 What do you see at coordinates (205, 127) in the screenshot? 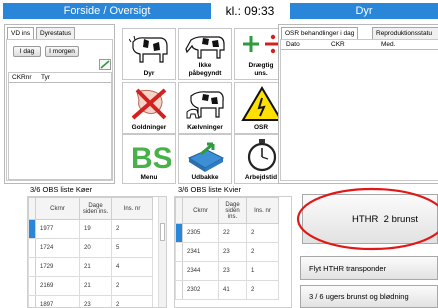
I see `tile-label: Kælvninger` at bounding box center [205, 127].